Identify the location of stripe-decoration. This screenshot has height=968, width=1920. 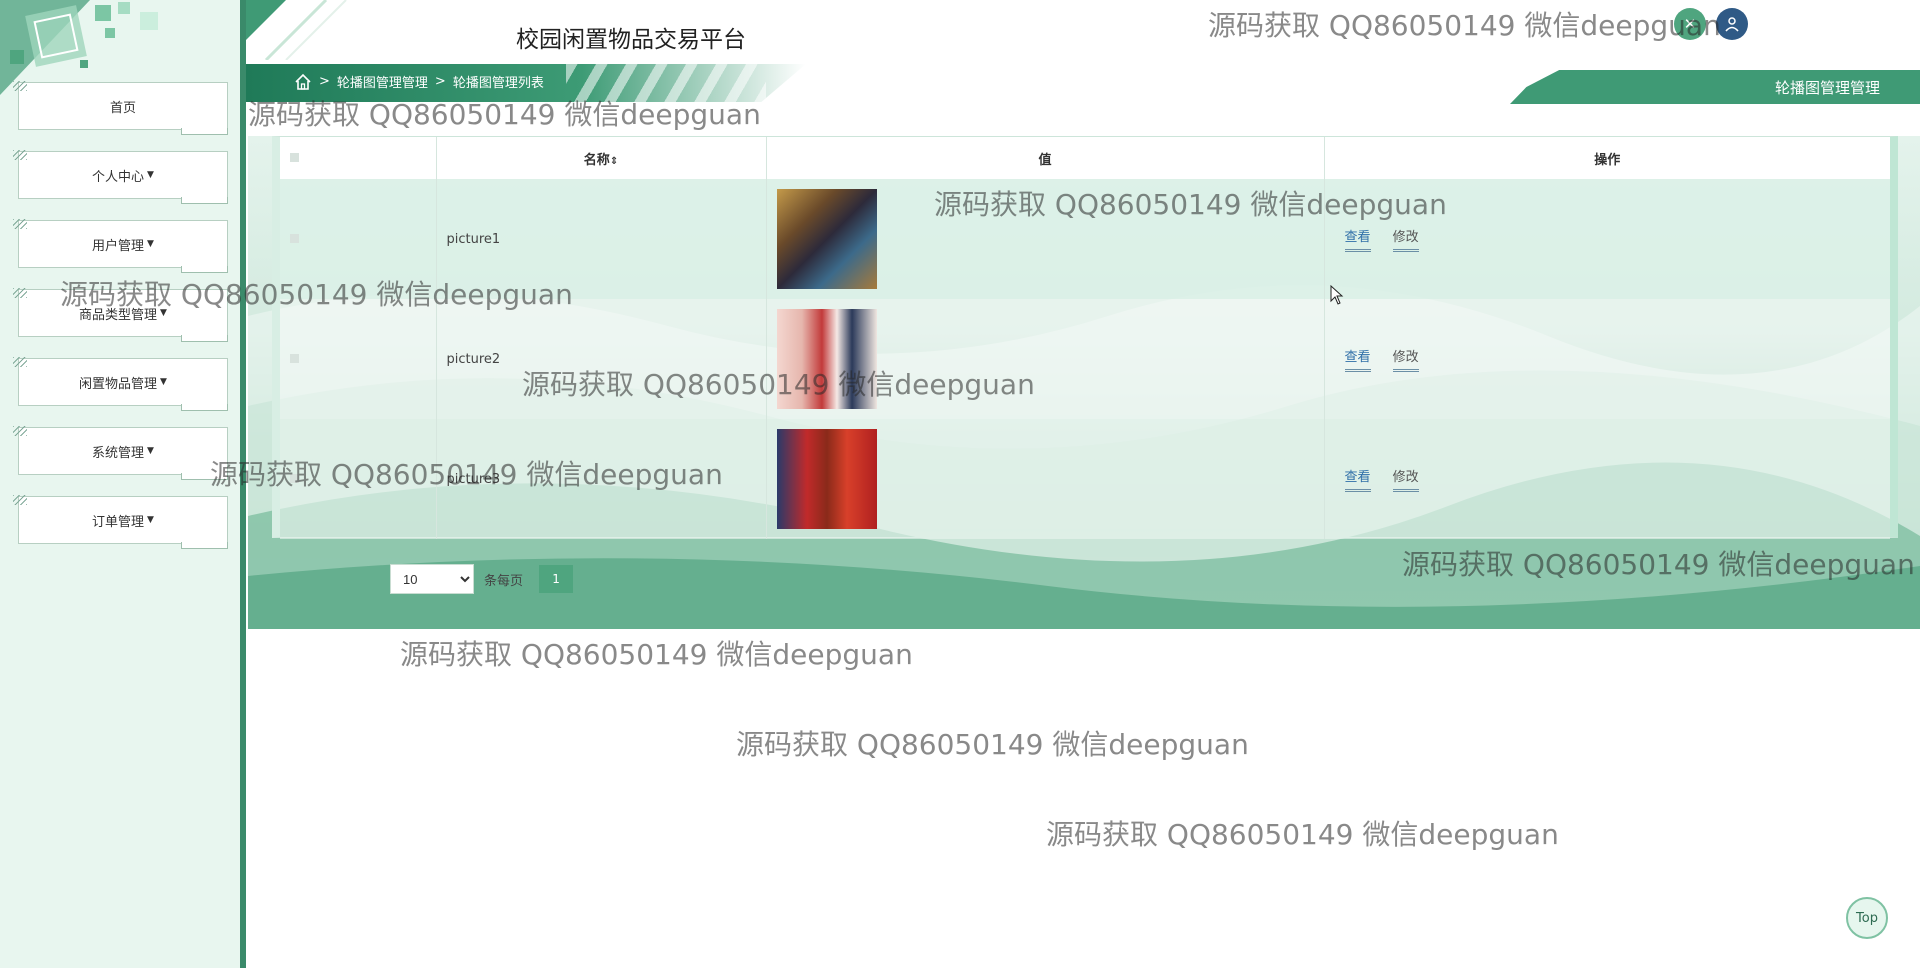
(666, 83).